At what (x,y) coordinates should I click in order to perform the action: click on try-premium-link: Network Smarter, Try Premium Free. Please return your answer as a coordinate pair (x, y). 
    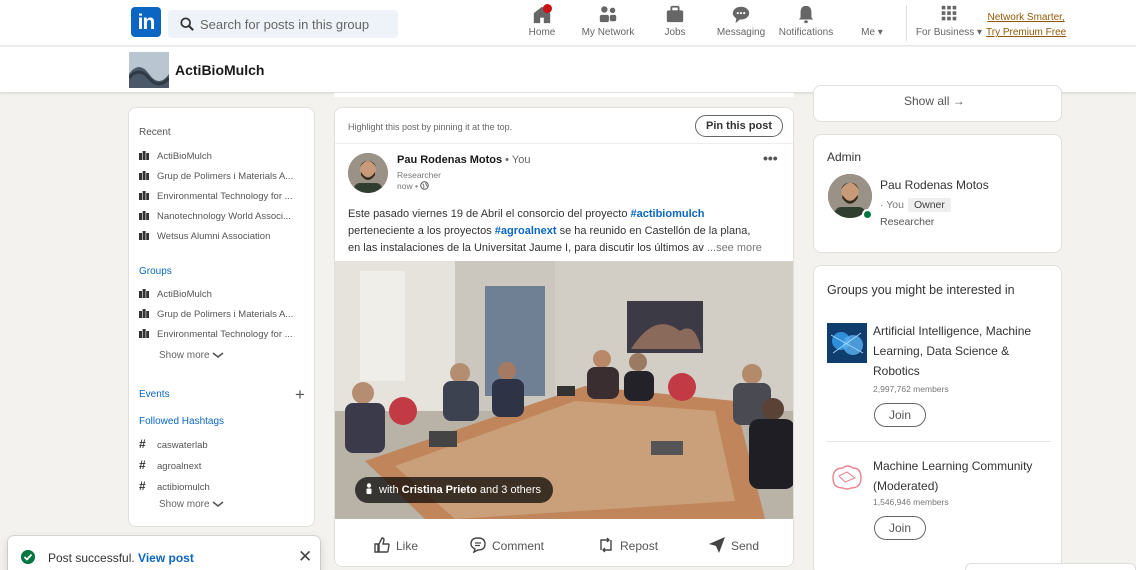
    Looking at the image, I should click on (1026, 25).